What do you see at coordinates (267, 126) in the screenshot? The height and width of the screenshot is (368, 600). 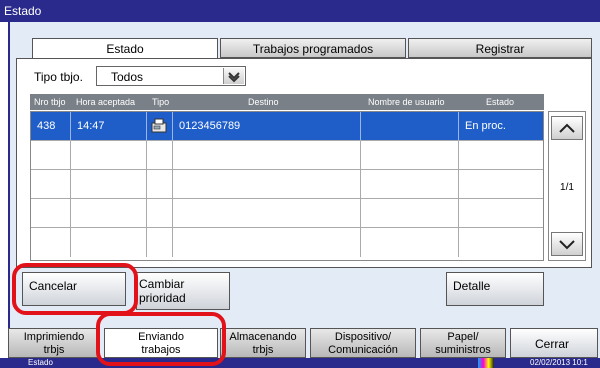 I see `cell-destination: 0123456789` at bounding box center [267, 126].